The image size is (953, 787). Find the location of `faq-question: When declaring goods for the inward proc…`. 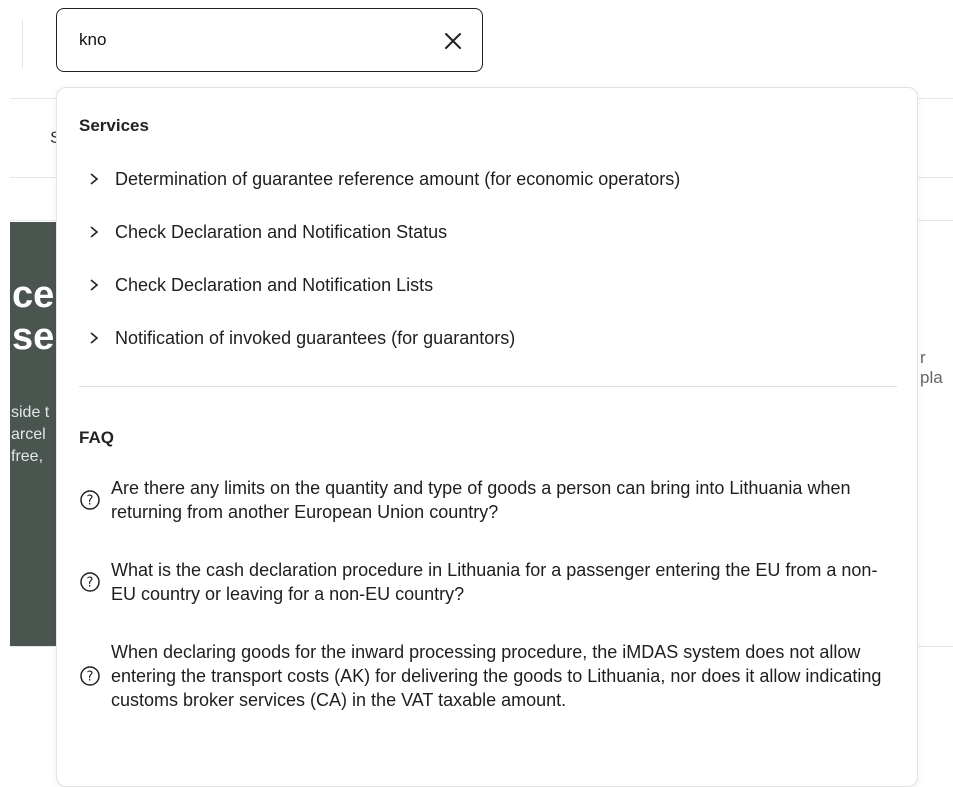

faq-question: When declaring goods for the inward proc… is located at coordinates (496, 676).